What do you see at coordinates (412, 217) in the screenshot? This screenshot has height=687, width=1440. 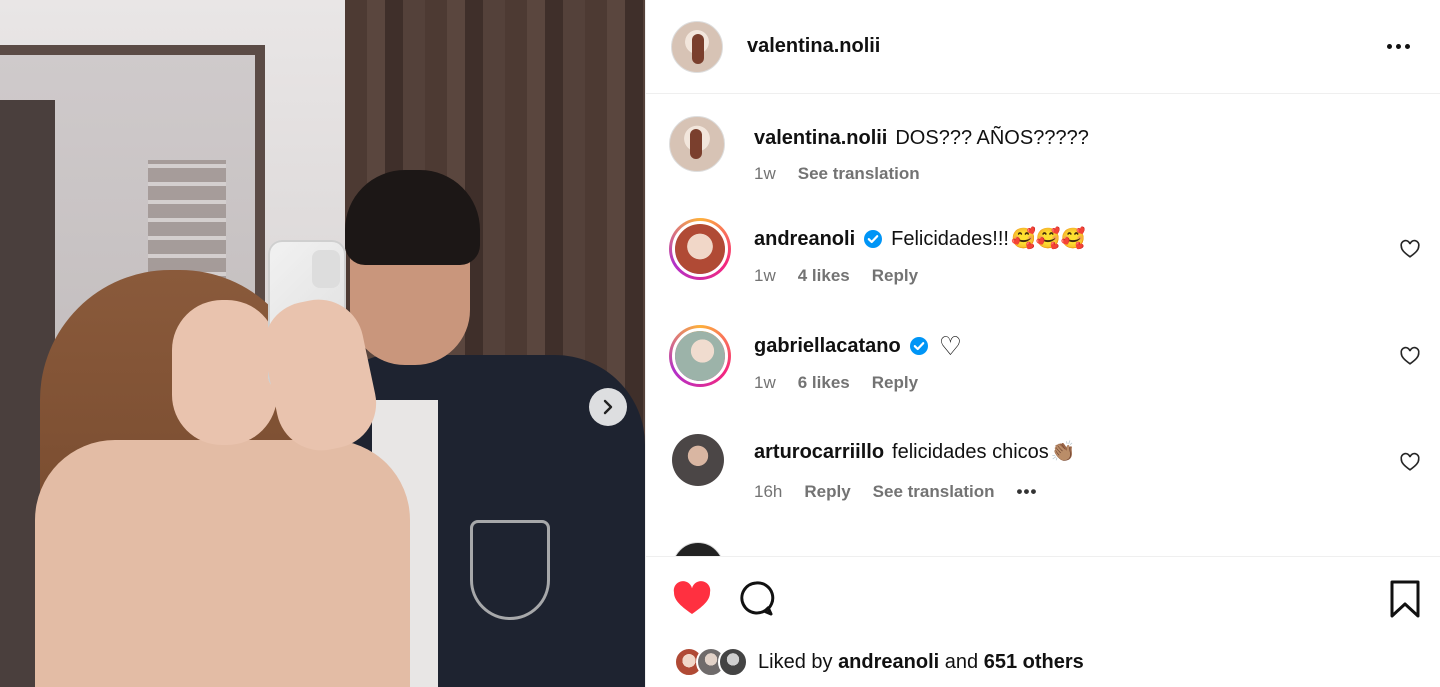 I see `photo-boy-hair` at bounding box center [412, 217].